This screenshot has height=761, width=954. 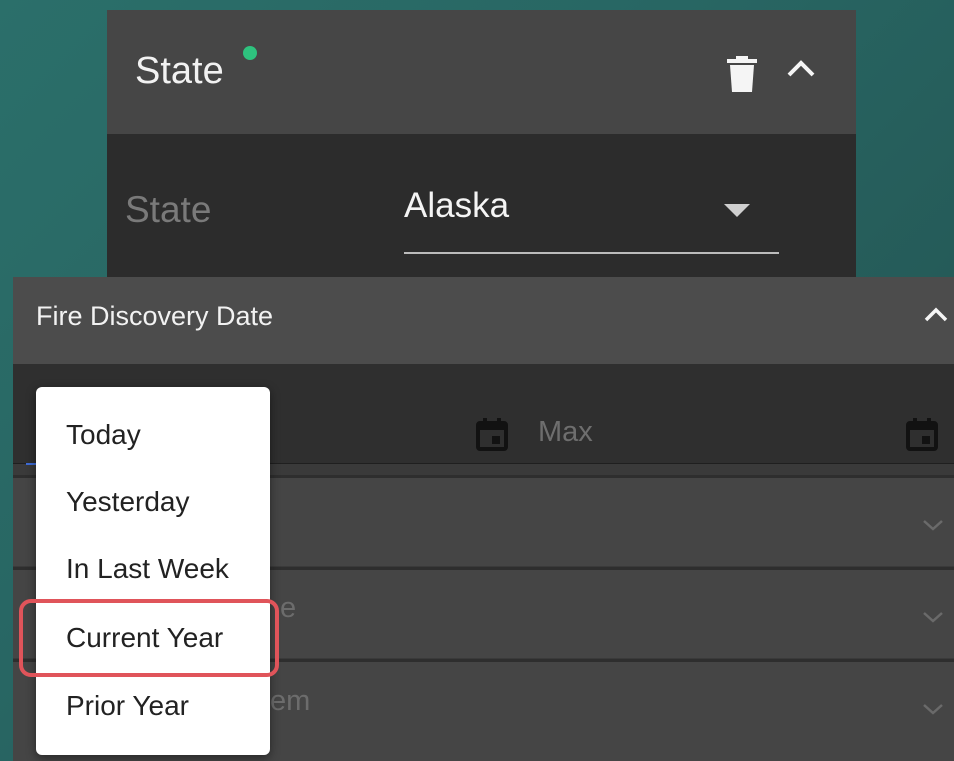 I want to click on menu-item-in-last-week: In Last Week, so click(x=147, y=569).